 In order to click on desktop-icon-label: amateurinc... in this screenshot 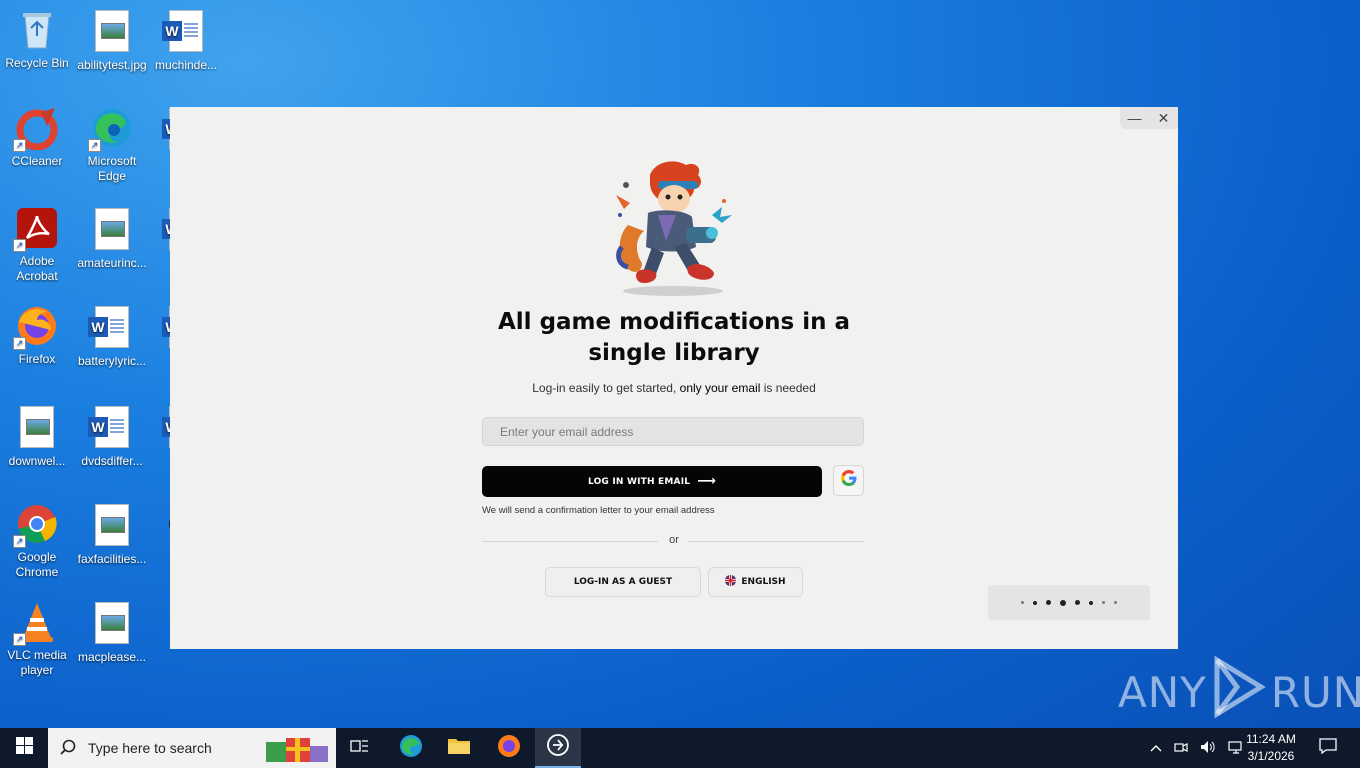, I will do `click(112, 263)`.